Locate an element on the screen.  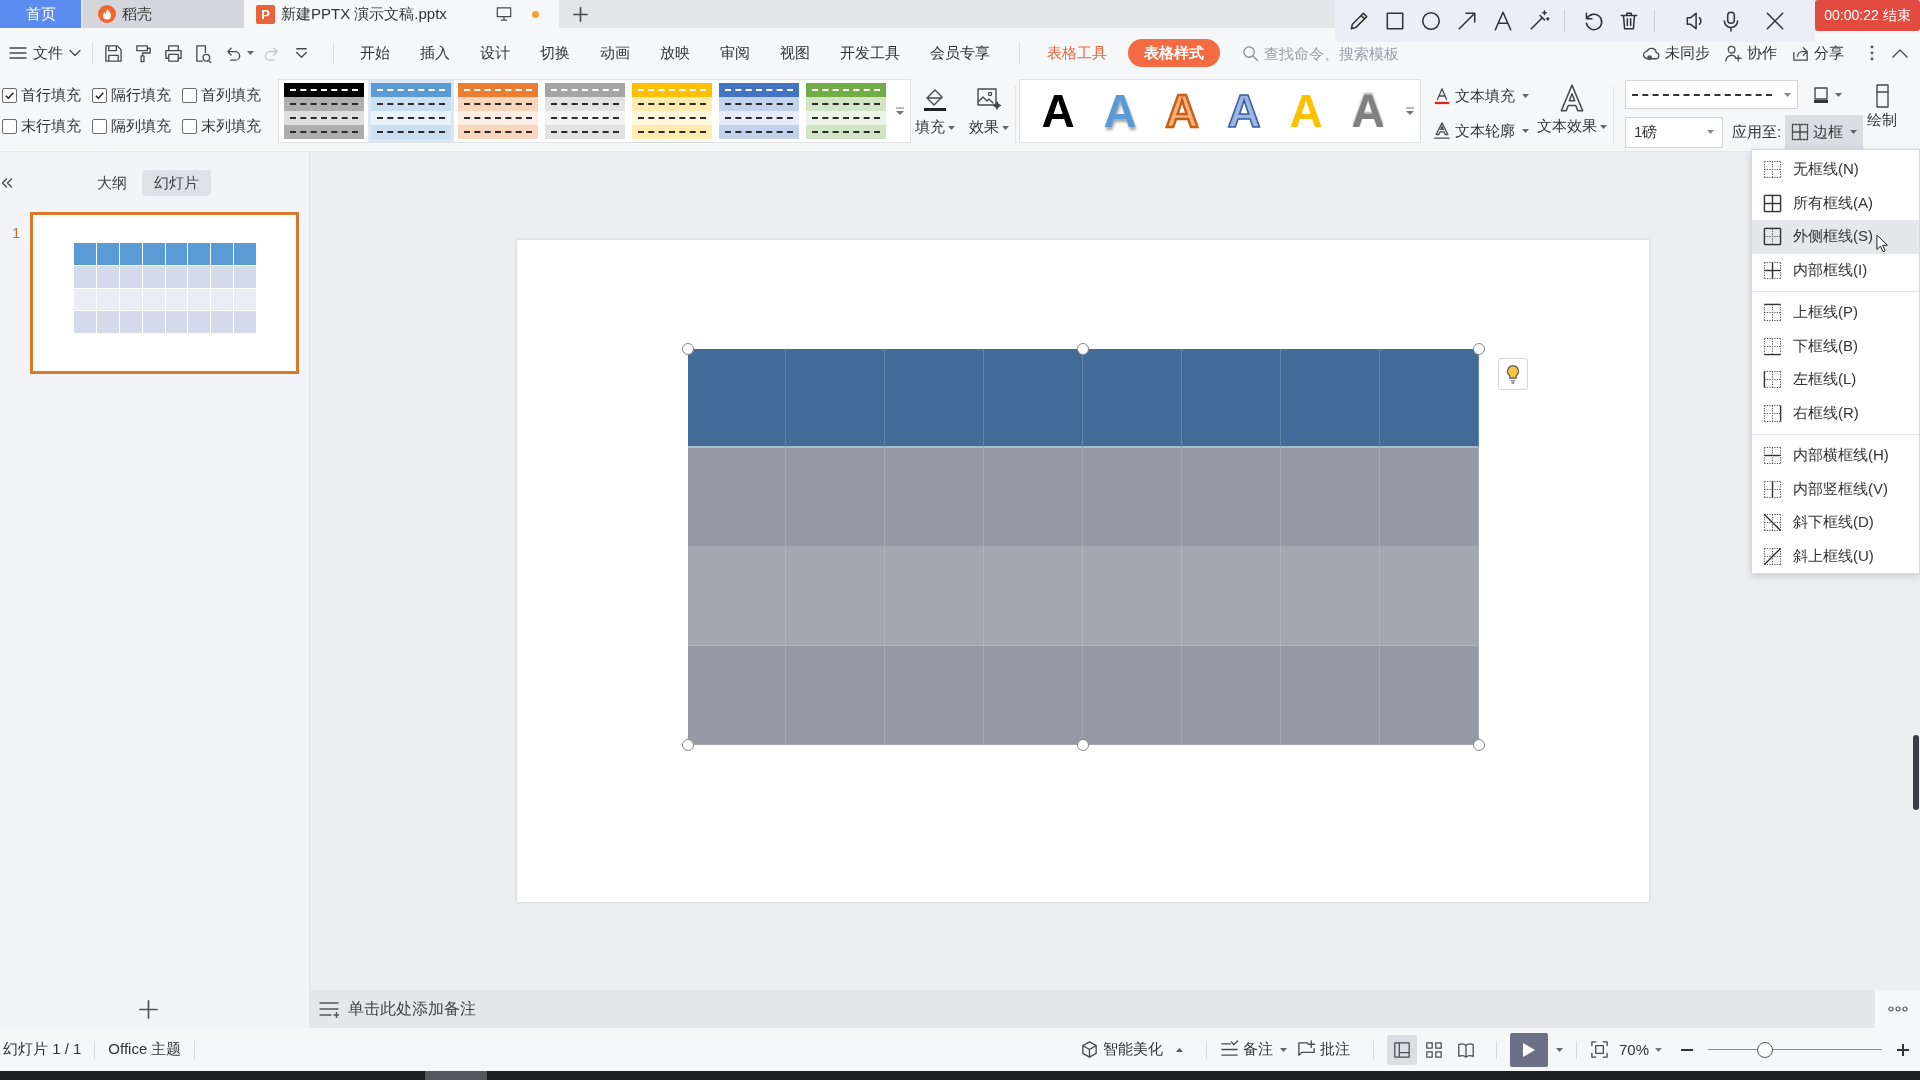
print-icon is located at coordinates (173, 53).